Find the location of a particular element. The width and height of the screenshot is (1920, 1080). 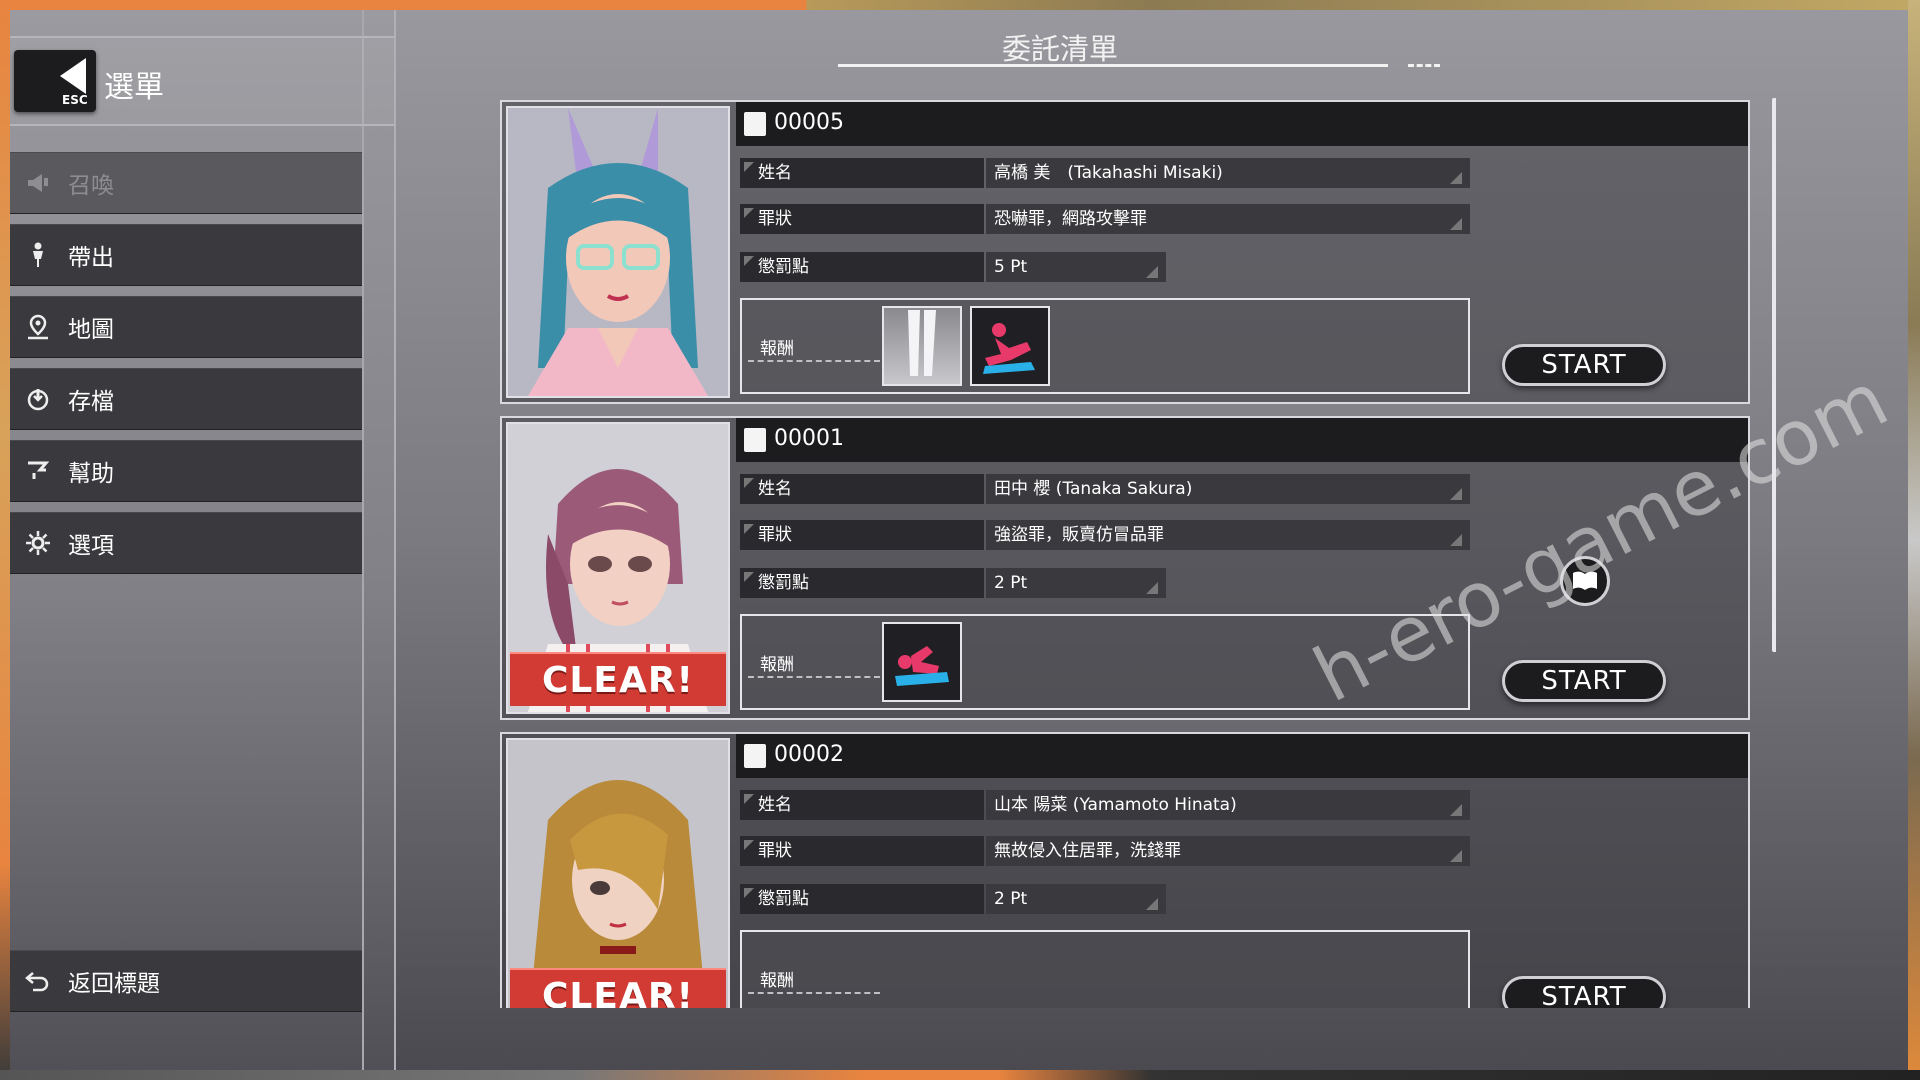

map-pin-icon is located at coordinates (38, 327).